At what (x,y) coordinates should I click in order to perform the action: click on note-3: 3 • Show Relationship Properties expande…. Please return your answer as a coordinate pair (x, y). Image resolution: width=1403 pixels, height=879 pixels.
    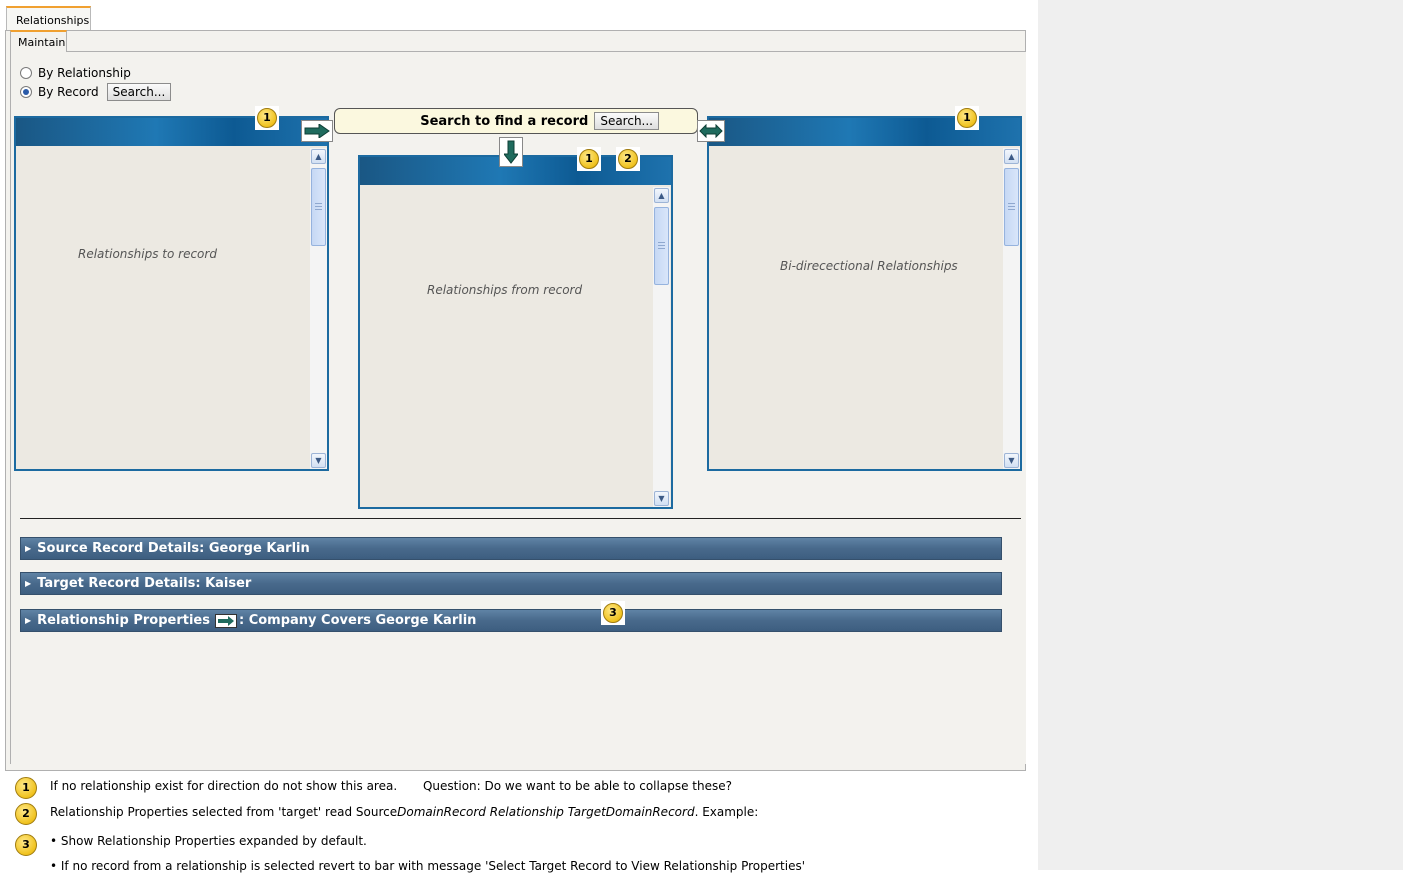
    Looking at the image, I should click on (410, 854).